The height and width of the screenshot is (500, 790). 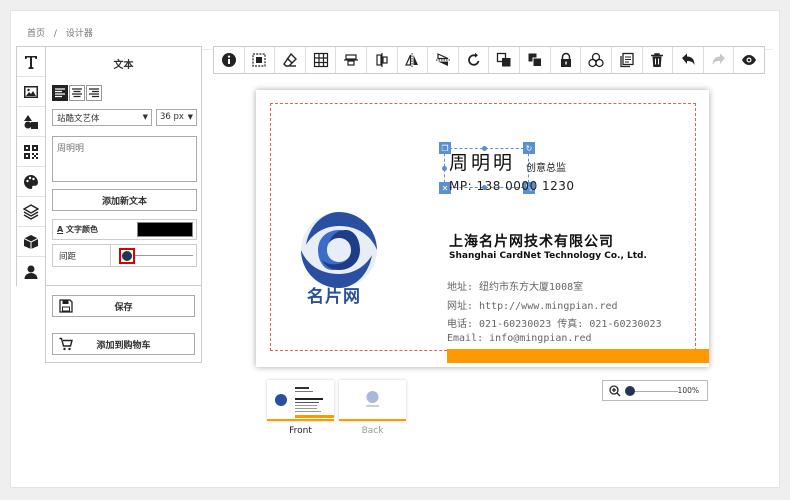 I want to click on save-label: 保存, so click(x=123, y=307).